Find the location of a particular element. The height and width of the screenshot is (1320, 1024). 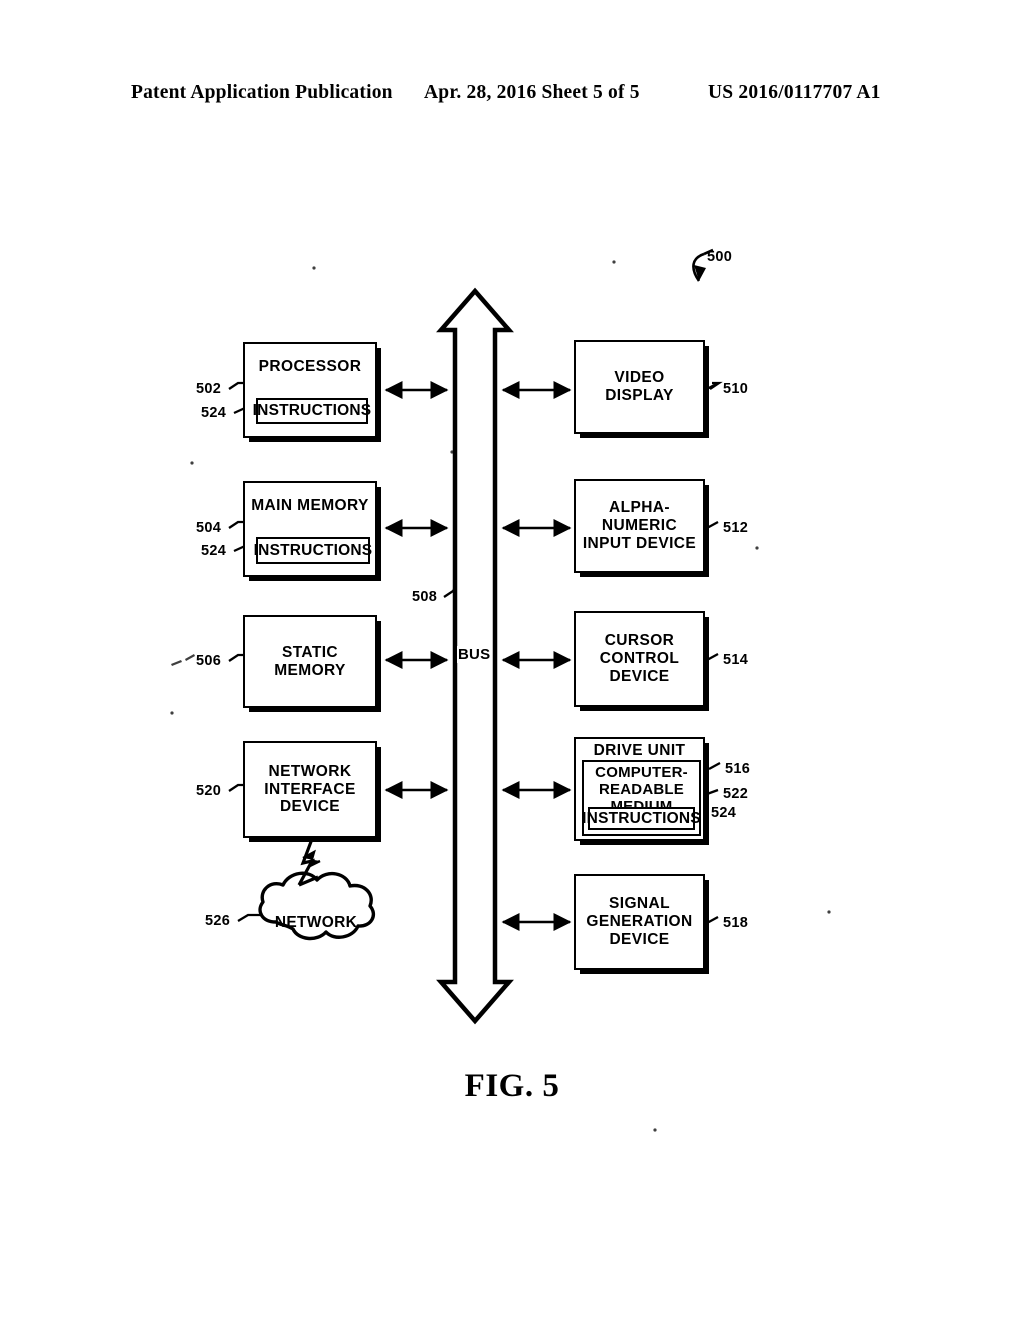

block-cursor-control-device-label: CURSOR CONTROL DEVICE is located at coordinates (639, 658).